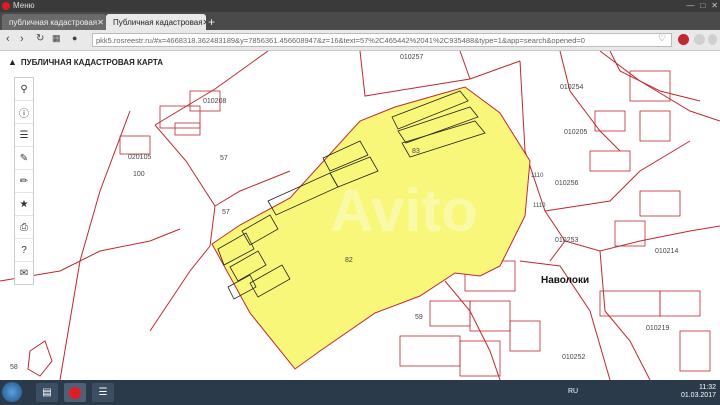 Image resolution: width=720 pixels, height=405 pixels. Describe the element at coordinates (40, 38) in the screenshot. I see `reload-icon: ↻` at that location.